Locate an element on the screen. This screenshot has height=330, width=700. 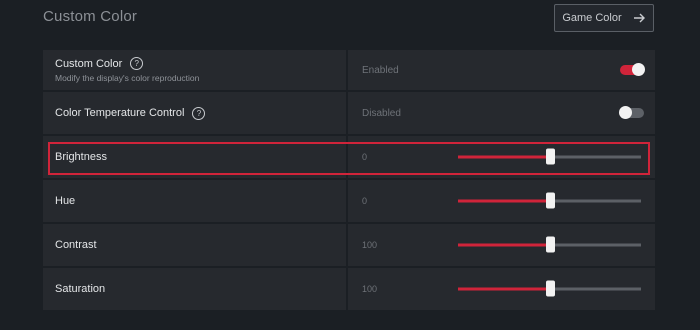
saturation-slider is located at coordinates (549, 288).